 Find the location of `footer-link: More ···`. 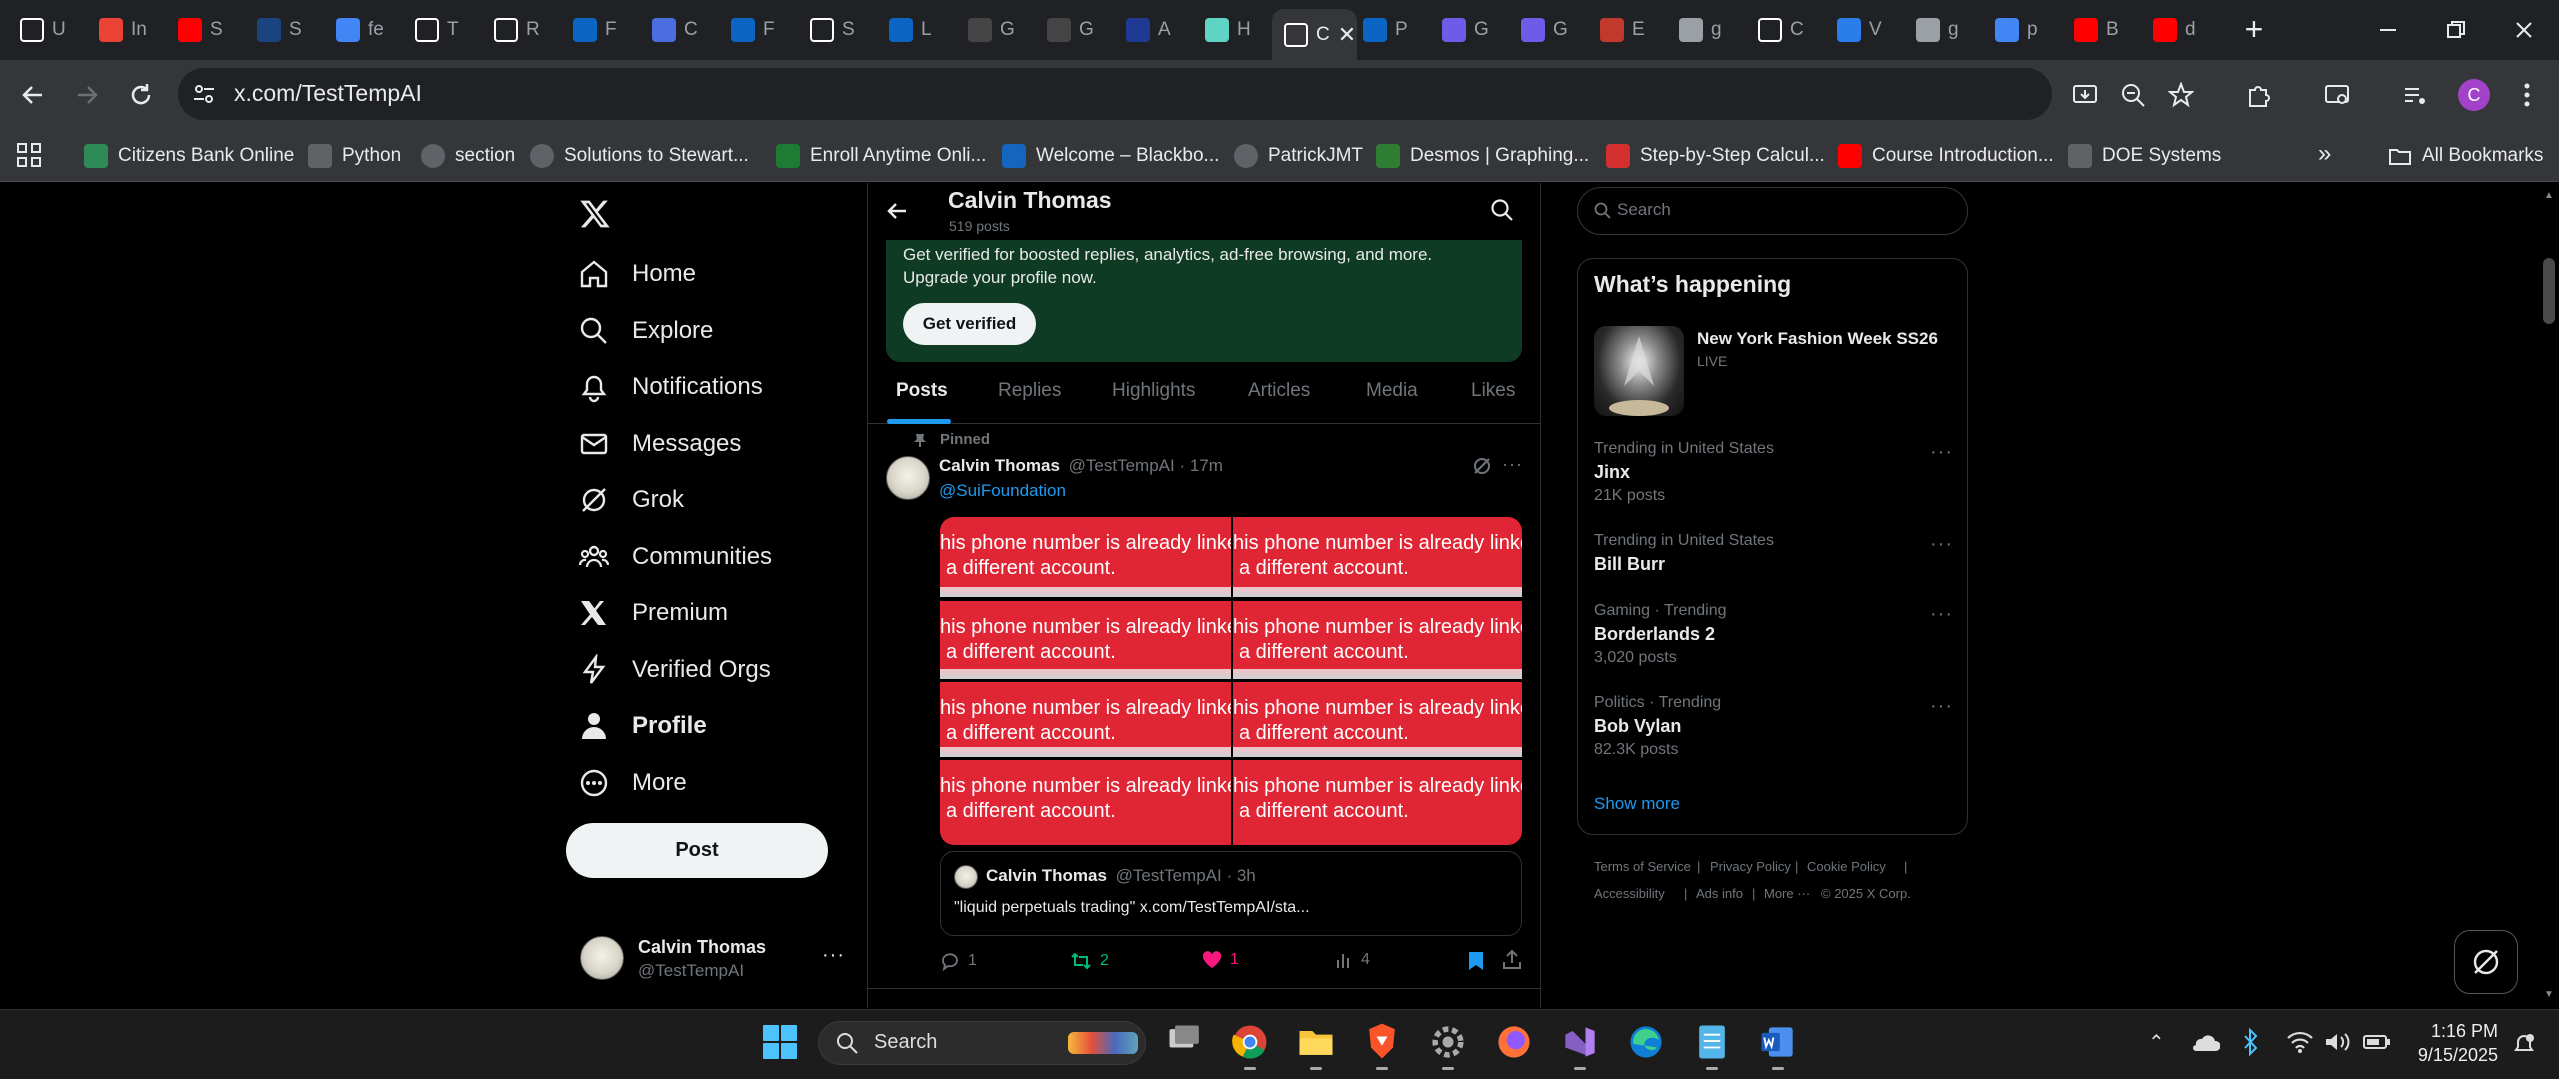

footer-link: More ··· is located at coordinates (1787, 893).